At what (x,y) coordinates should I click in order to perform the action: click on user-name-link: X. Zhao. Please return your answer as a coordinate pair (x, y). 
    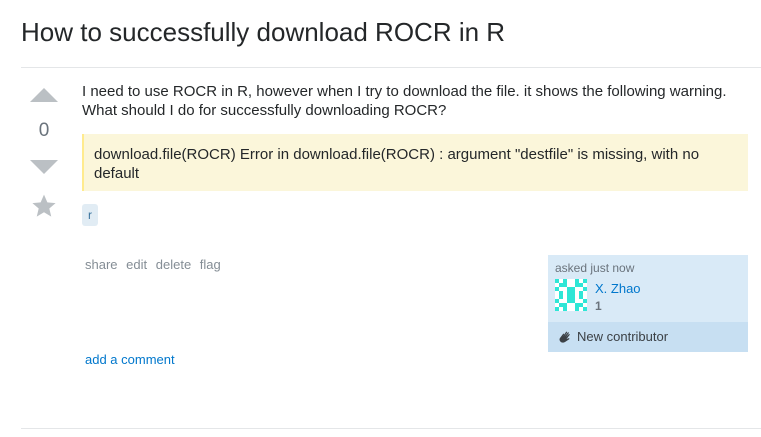
    Looking at the image, I should click on (618, 288).